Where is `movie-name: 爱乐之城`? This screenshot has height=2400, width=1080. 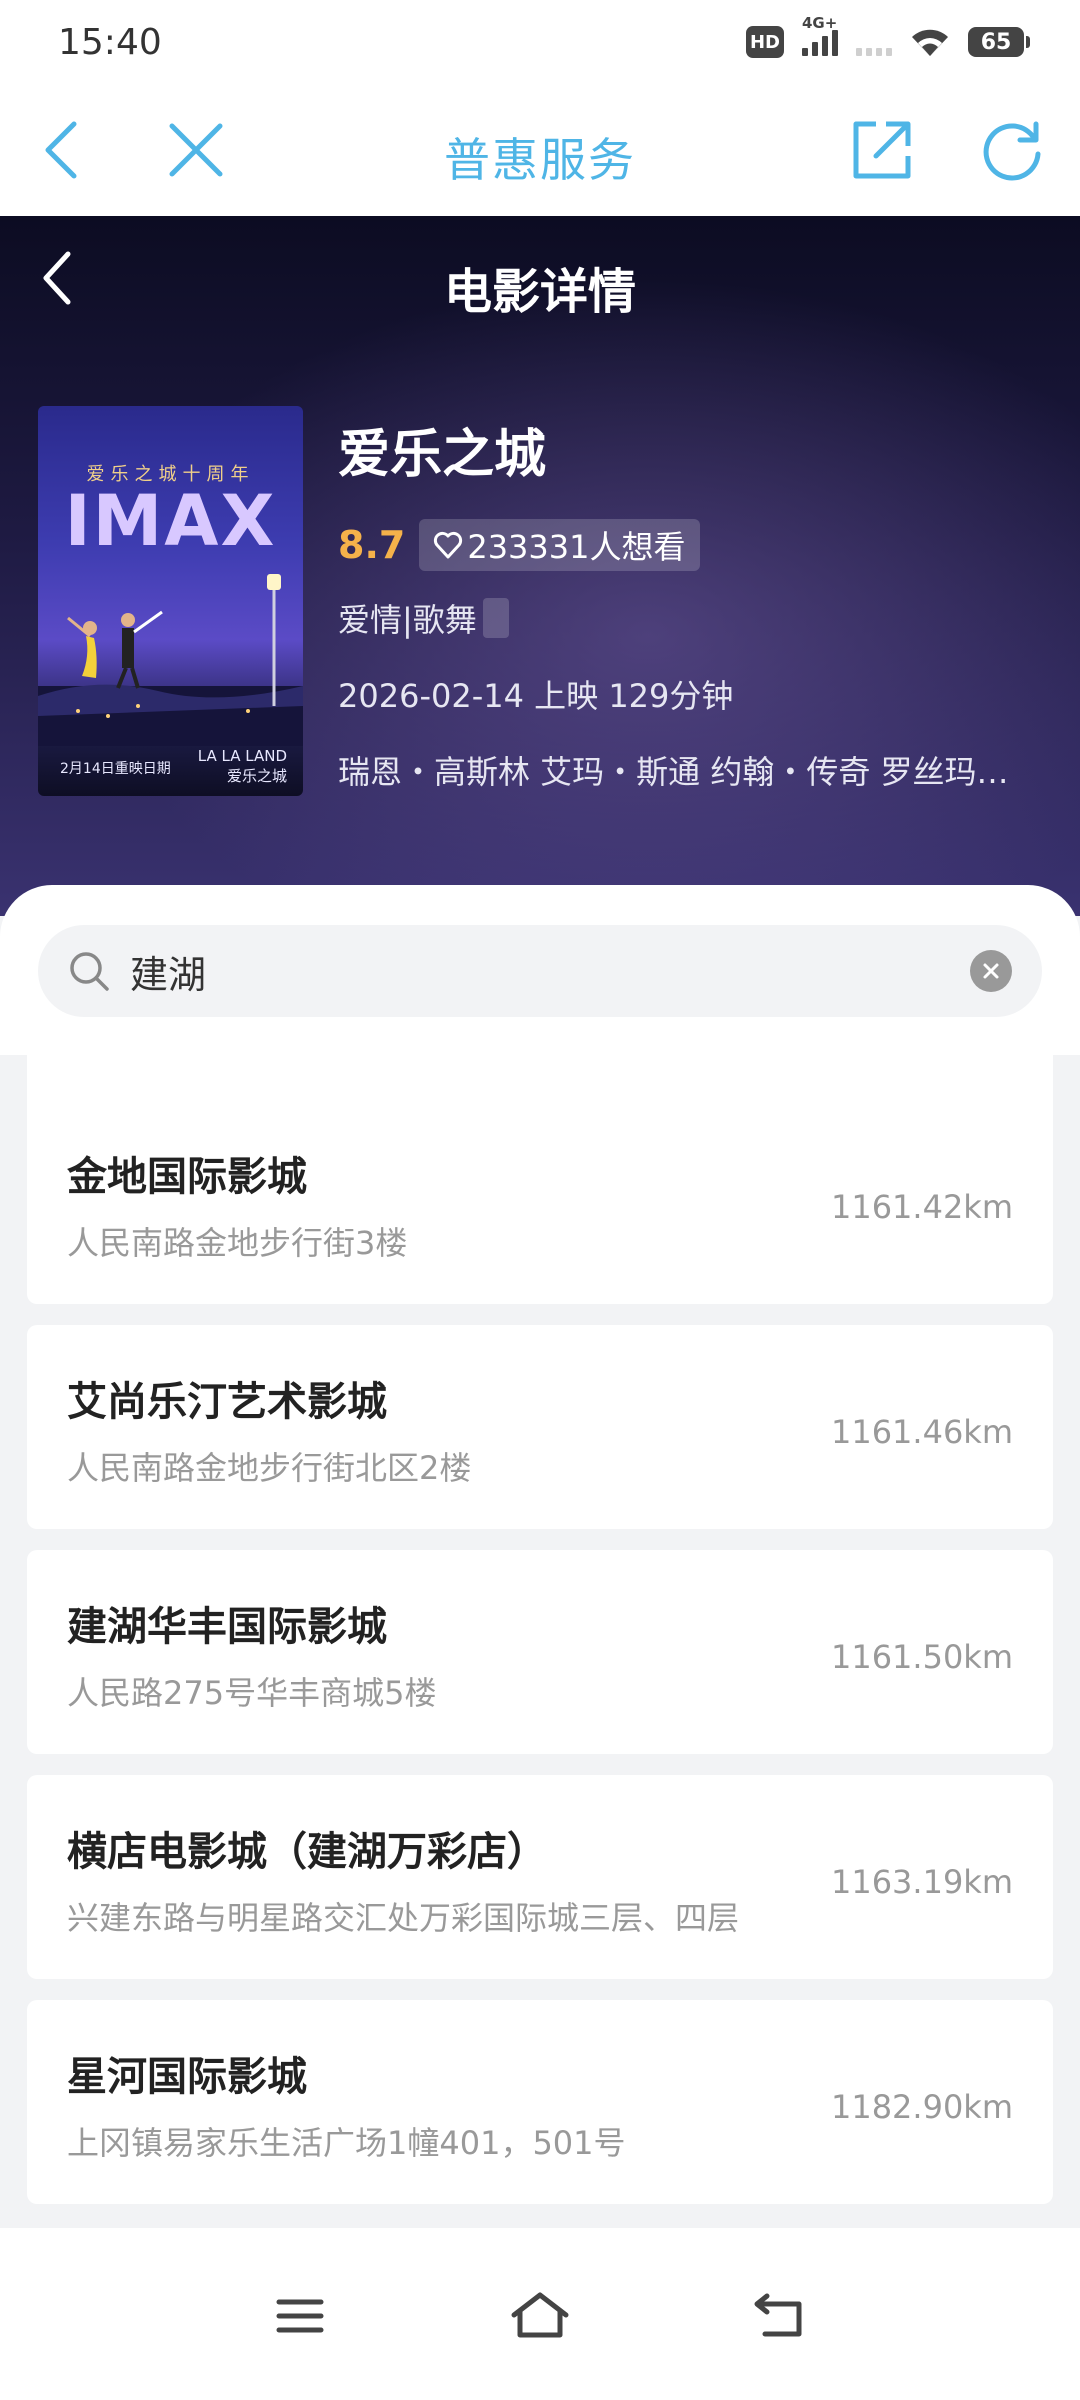 movie-name: 爱乐之城 is located at coordinates (442, 455).